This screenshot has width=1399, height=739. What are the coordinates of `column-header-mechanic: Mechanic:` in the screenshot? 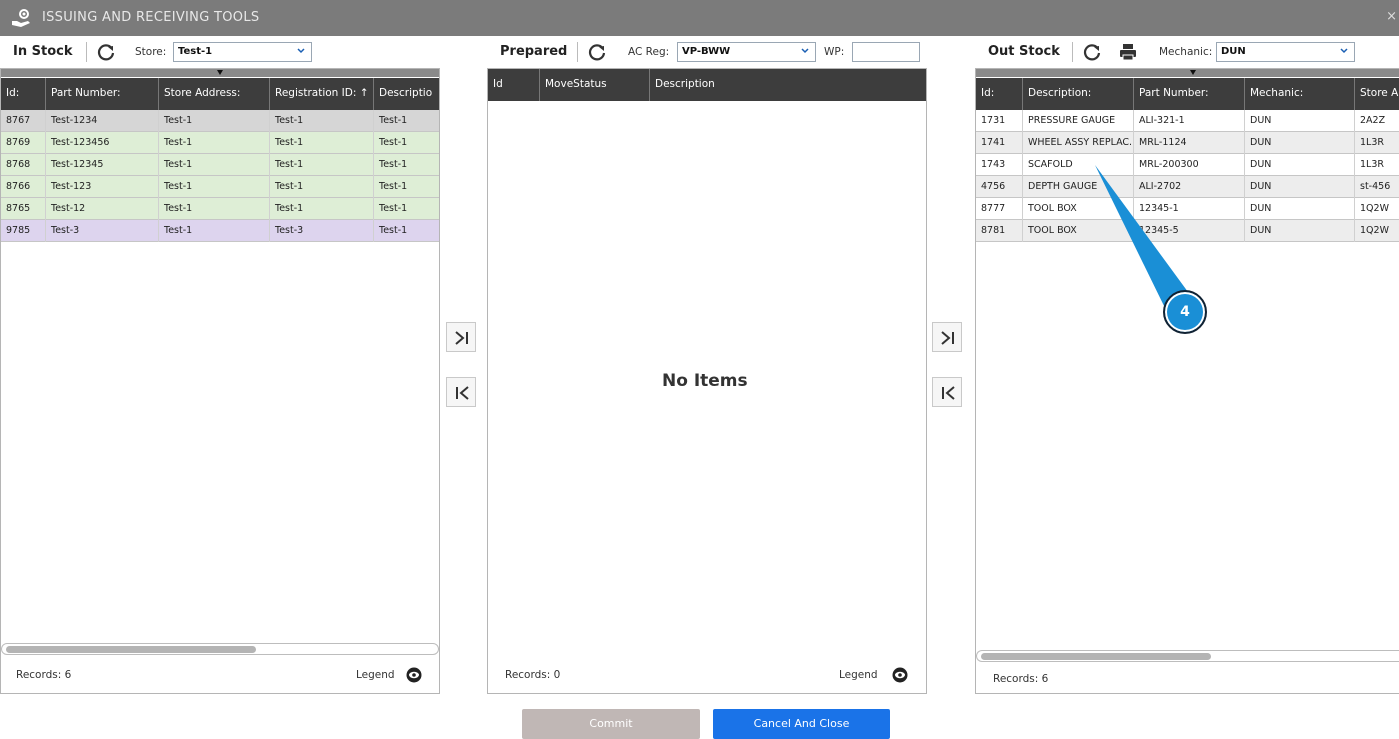 It's located at (1300, 94).